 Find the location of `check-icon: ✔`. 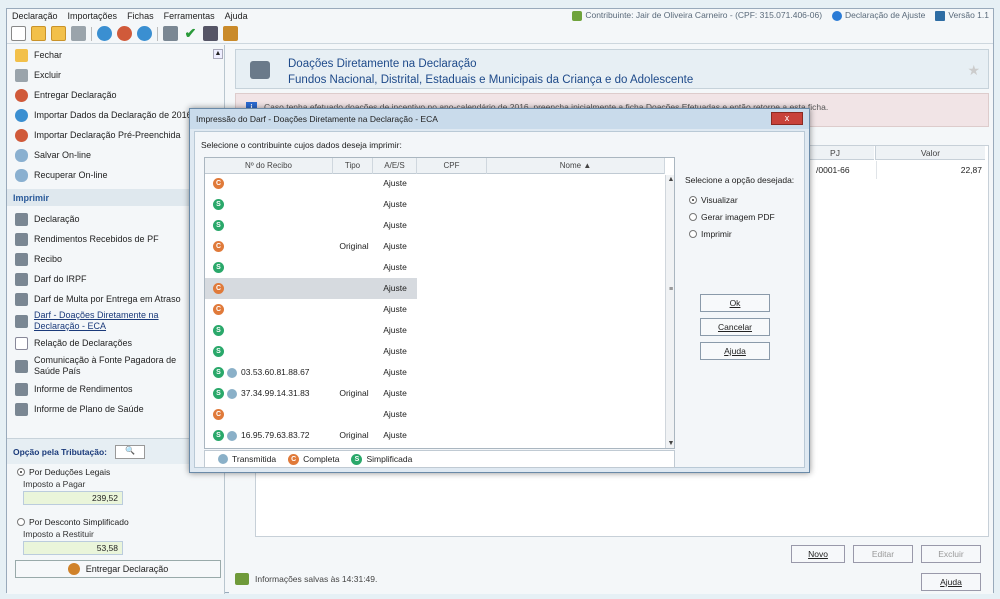

check-icon: ✔ is located at coordinates (190, 33).